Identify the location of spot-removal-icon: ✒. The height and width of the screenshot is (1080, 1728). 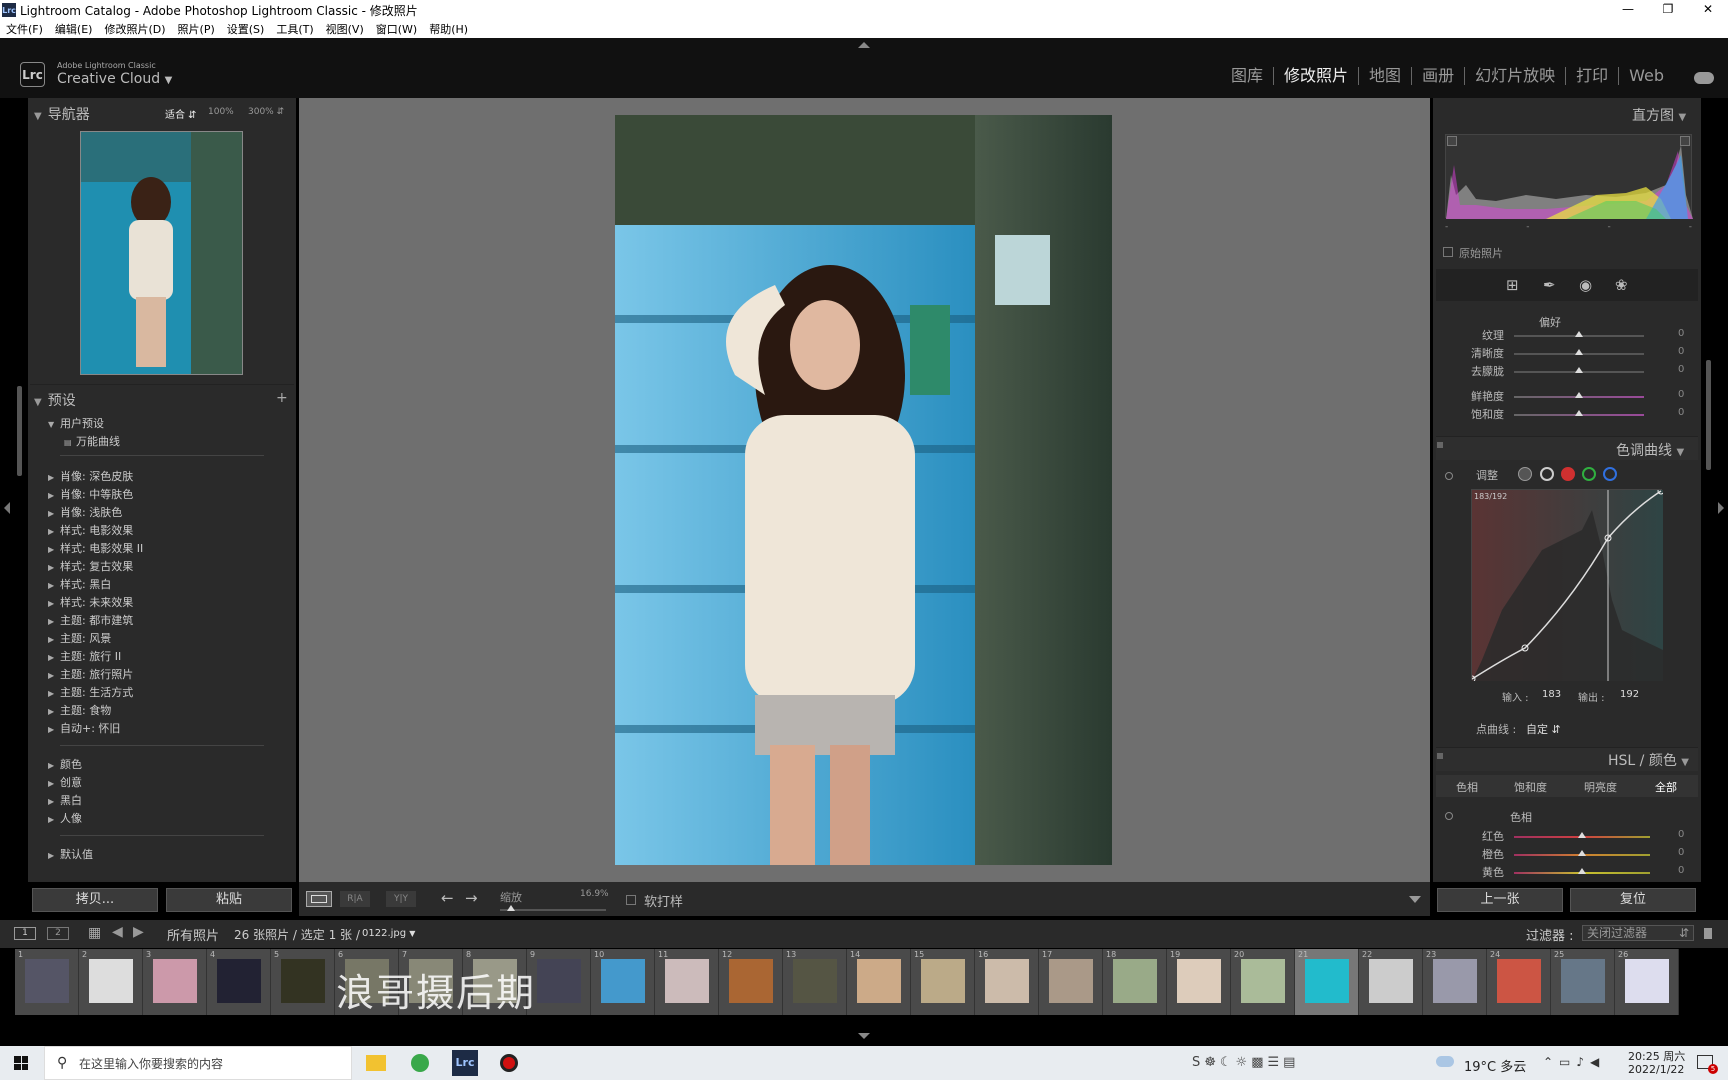
(1549, 285).